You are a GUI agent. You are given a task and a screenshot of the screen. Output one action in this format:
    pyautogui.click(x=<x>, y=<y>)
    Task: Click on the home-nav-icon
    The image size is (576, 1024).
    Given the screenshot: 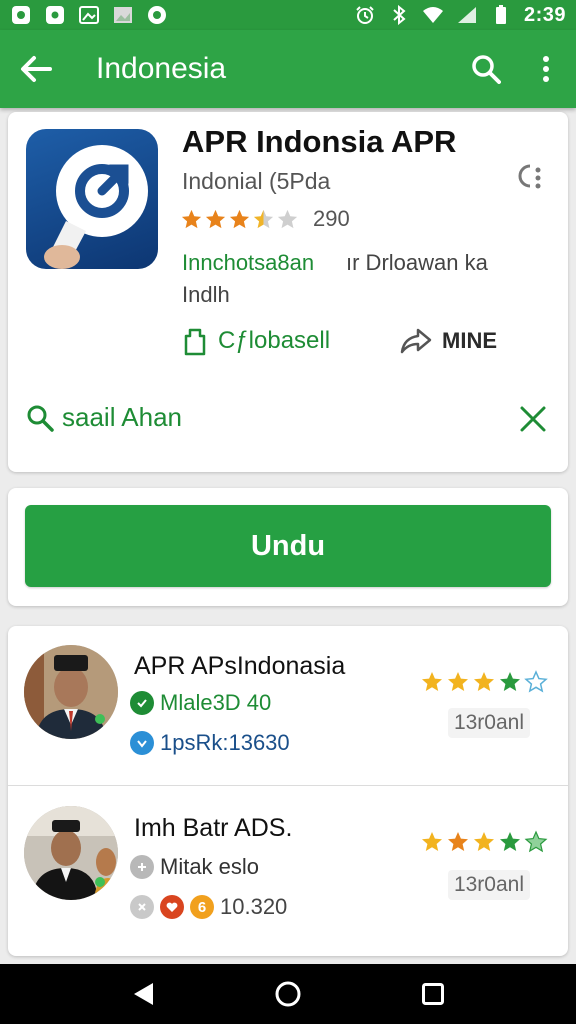 What is the action you would take?
    pyautogui.click(x=288, y=994)
    